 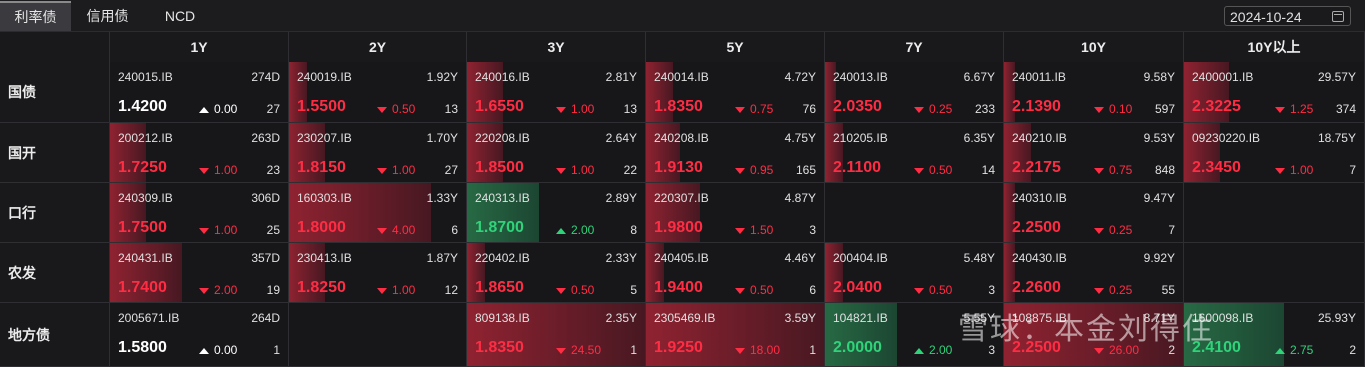 I want to click on quote-cell: 200404.IB 5.48Y 2.0400 0.50 3, so click(x=914, y=273).